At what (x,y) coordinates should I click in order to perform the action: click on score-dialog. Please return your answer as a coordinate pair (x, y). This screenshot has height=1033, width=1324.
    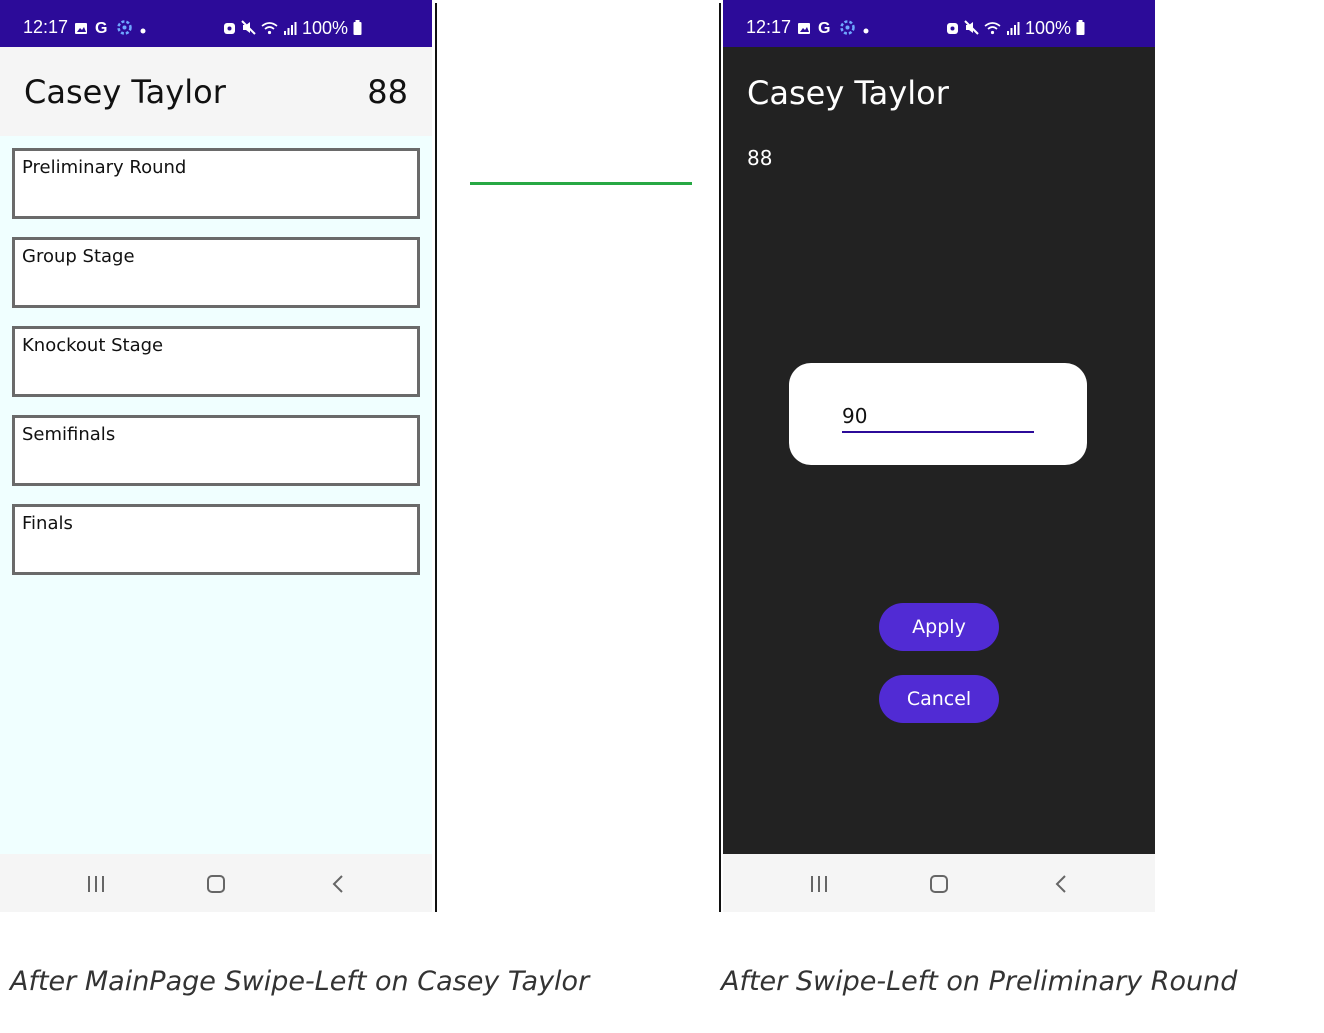
    Looking at the image, I should click on (938, 414).